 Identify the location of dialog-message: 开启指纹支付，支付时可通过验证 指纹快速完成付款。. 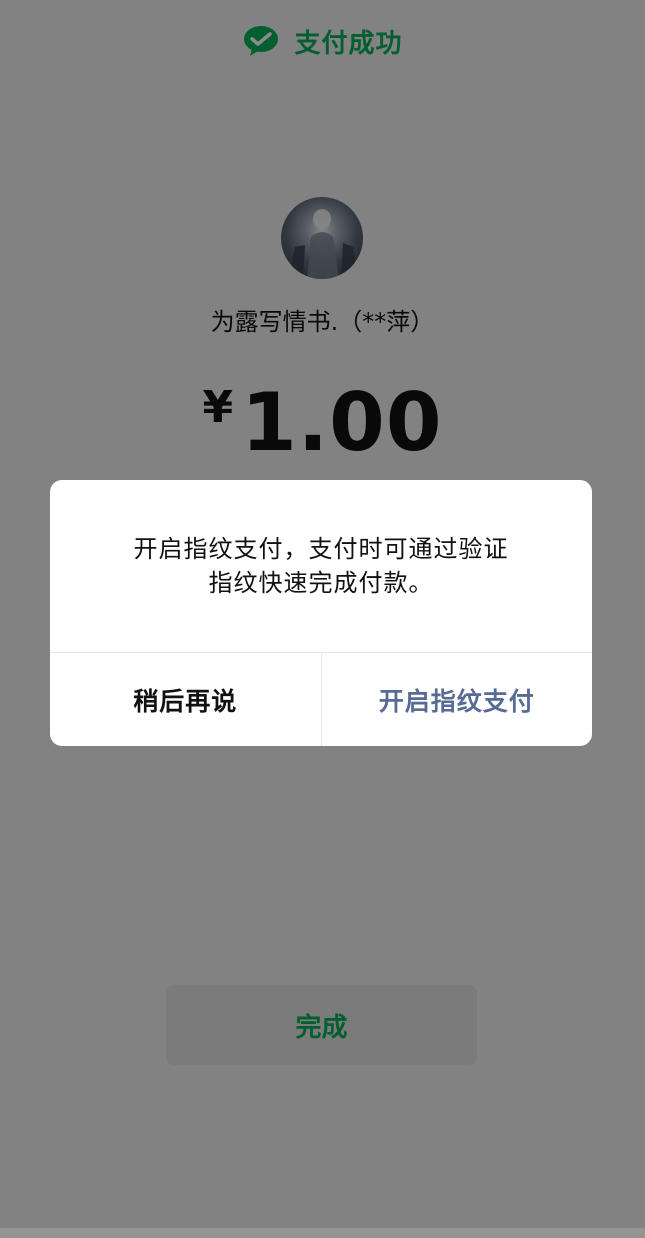
(321, 566).